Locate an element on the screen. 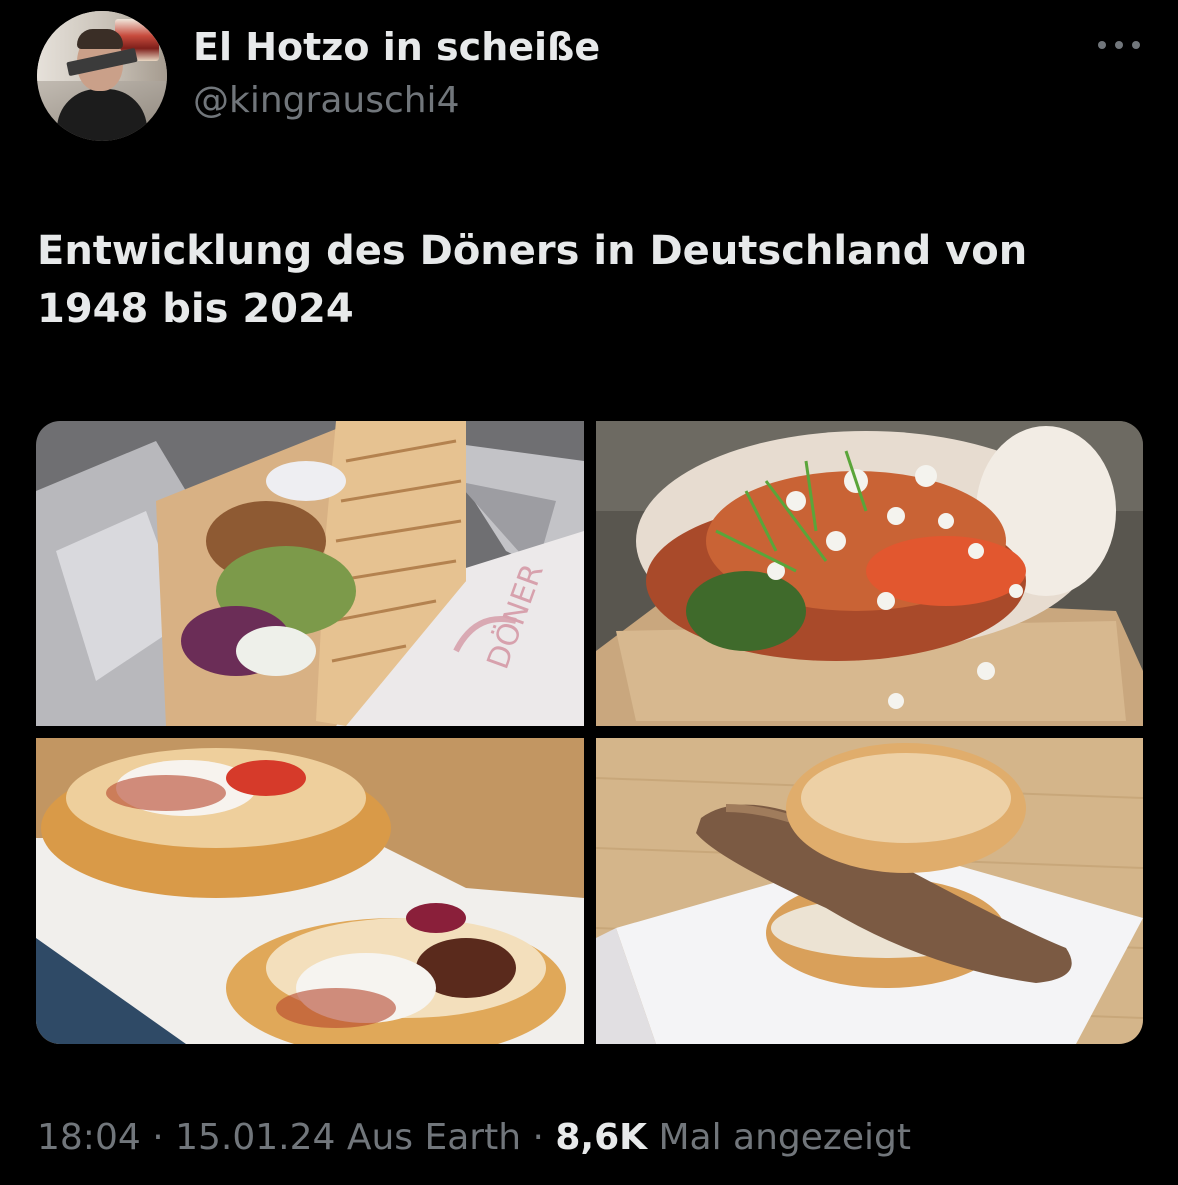 This screenshot has width=1178, height=1185. author-display-name: El Hotzo in scheiße is located at coordinates (396, 47).